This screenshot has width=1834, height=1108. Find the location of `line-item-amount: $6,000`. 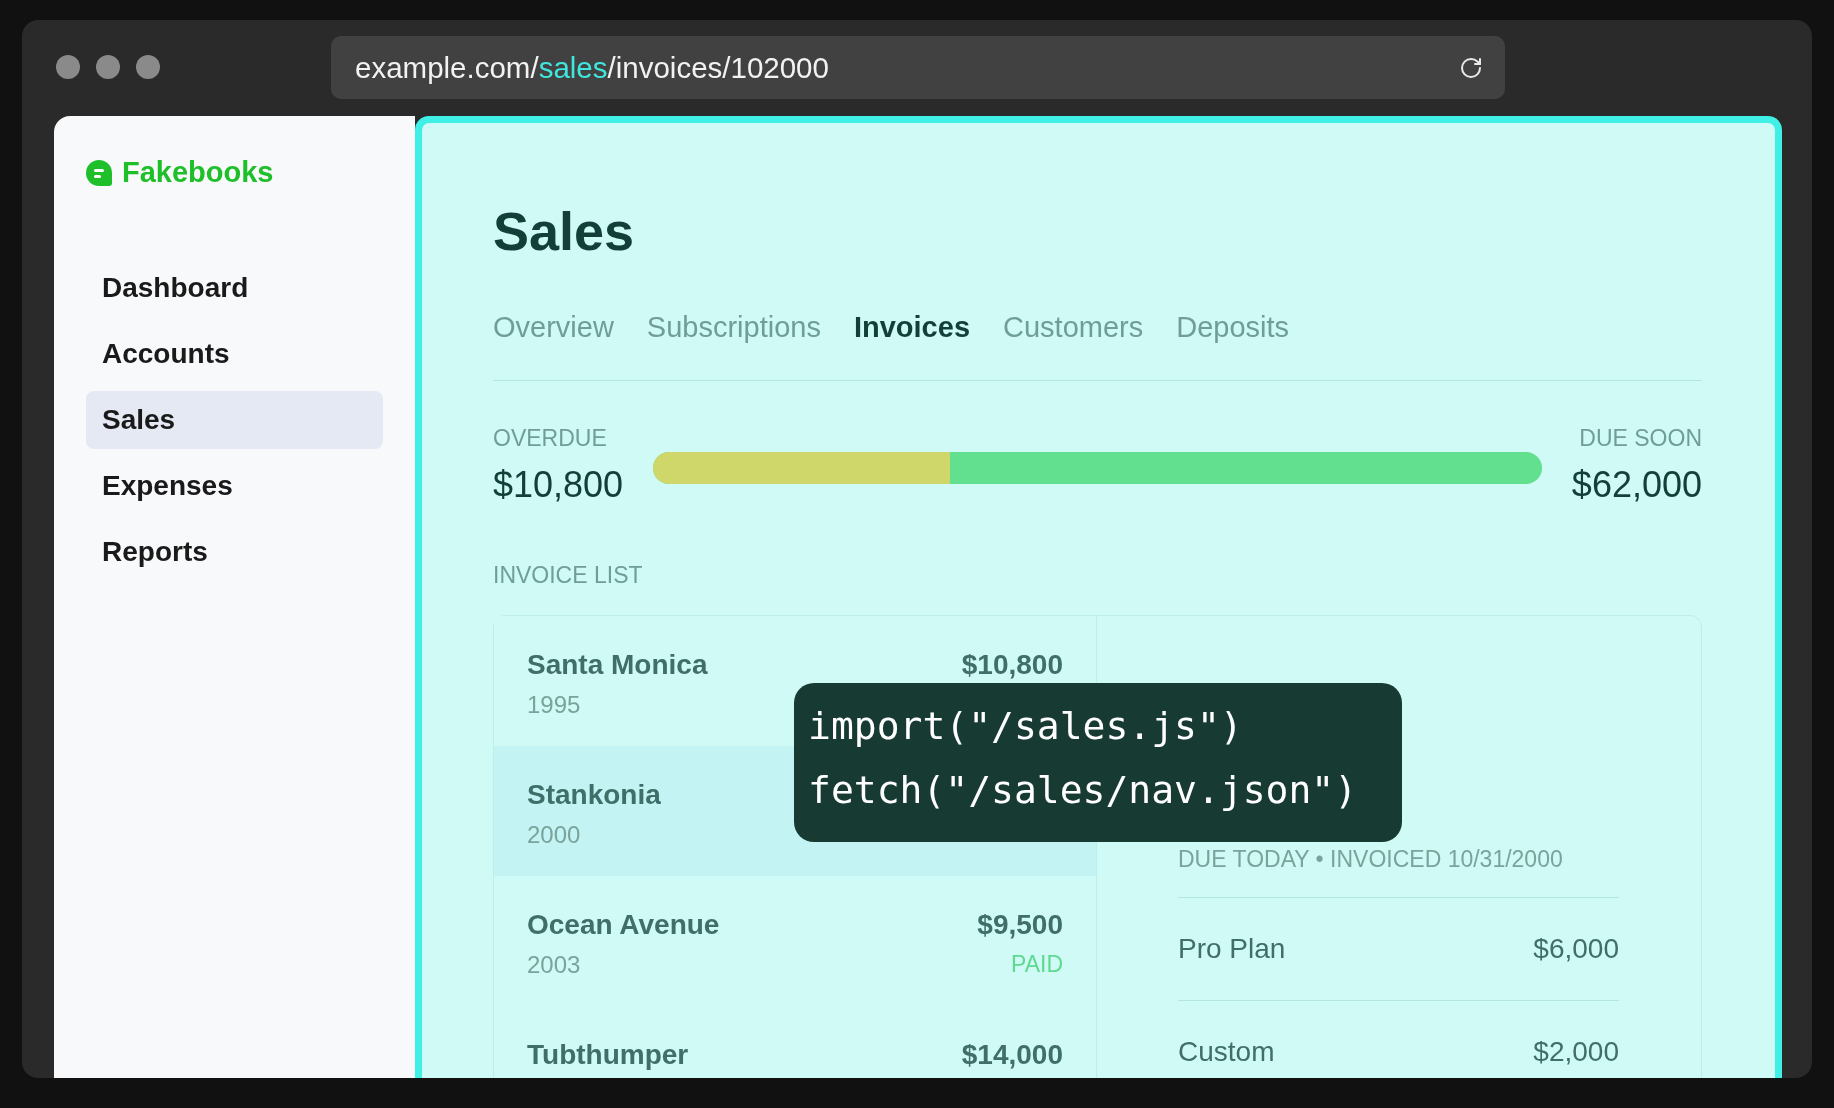

line-item-amount: $6,000 is located at coordinates (1576, 949).